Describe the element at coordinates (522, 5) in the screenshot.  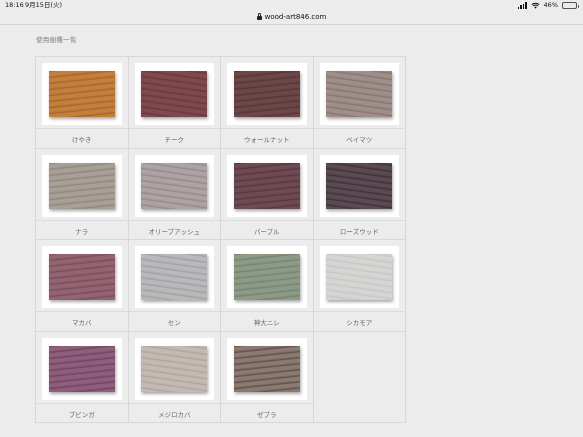
I see `cellular-signal-icon` at that location.